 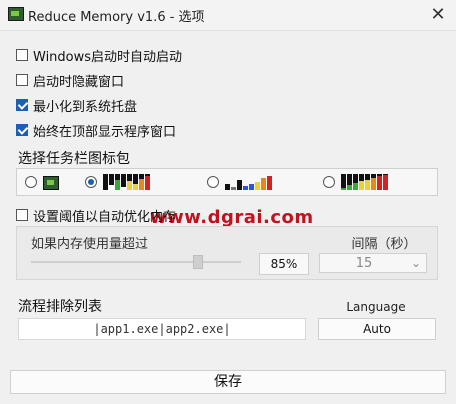 I want to click on always-on-top-checkbox, so click(x=22, y=130).